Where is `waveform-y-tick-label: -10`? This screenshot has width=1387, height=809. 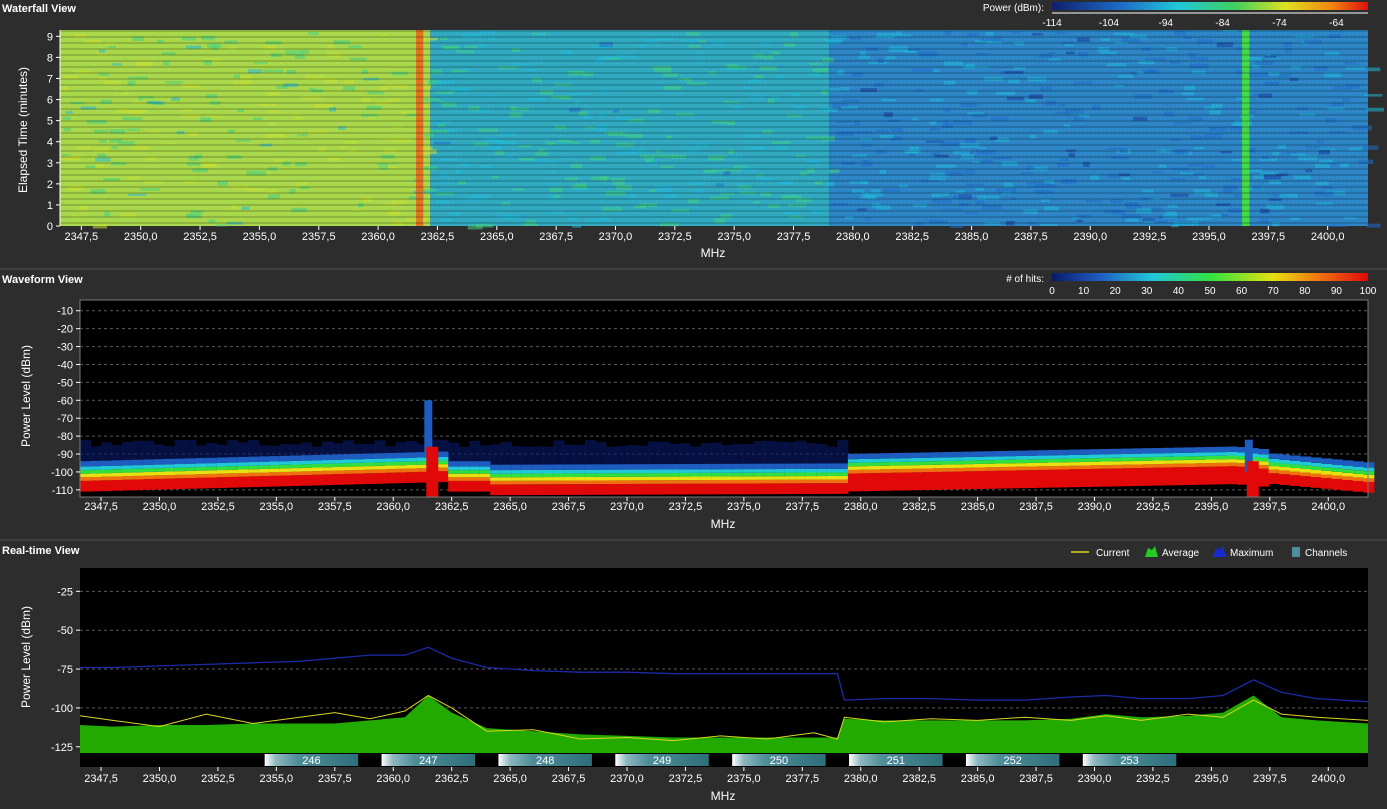
waveform-y-tick-label: -10 is located at coordinates (65, 312).